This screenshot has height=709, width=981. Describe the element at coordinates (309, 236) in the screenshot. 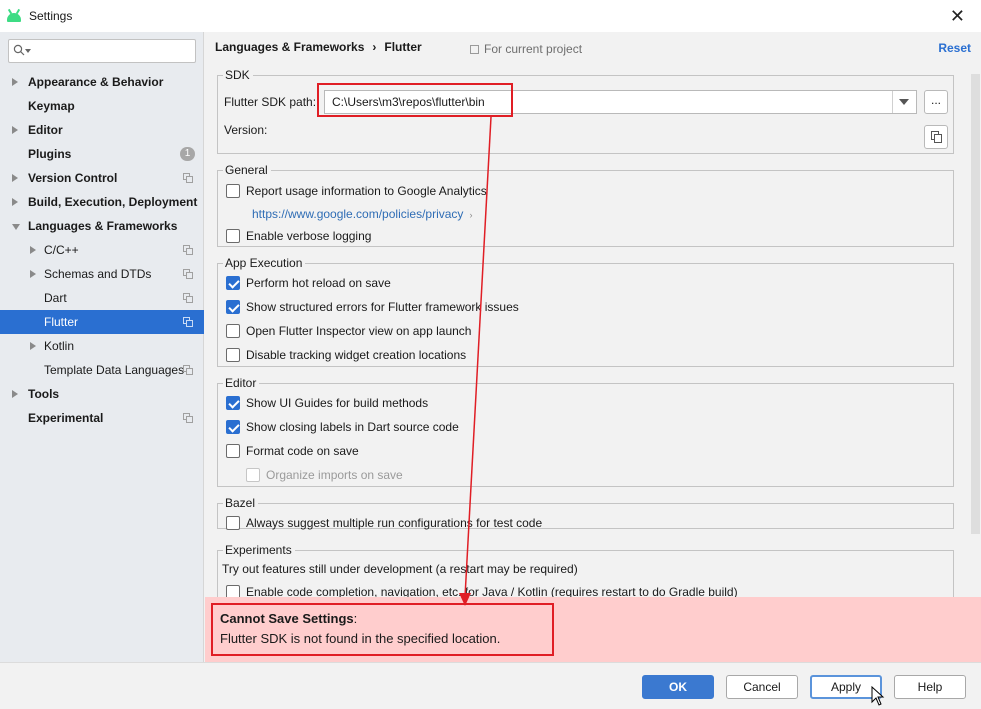

I see `checkbox-label: Enable verbose logging` at that location.